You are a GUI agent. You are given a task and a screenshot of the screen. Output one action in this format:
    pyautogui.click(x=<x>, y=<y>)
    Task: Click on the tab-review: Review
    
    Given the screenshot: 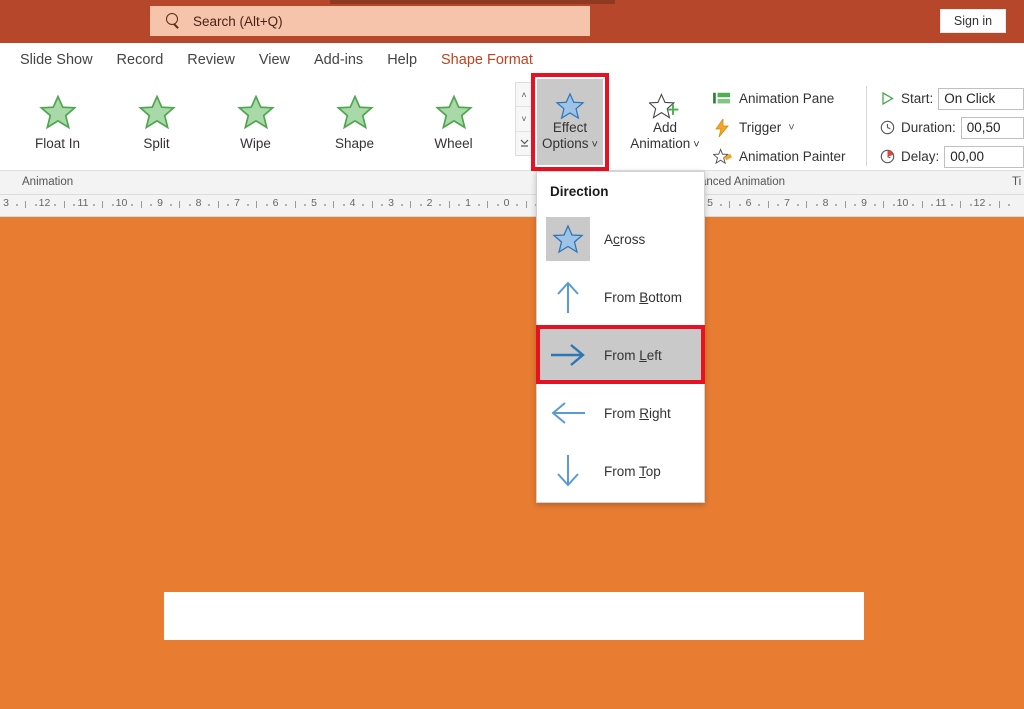 What is the action you would take?
    pyautogui.click(x=211, y=59)
    